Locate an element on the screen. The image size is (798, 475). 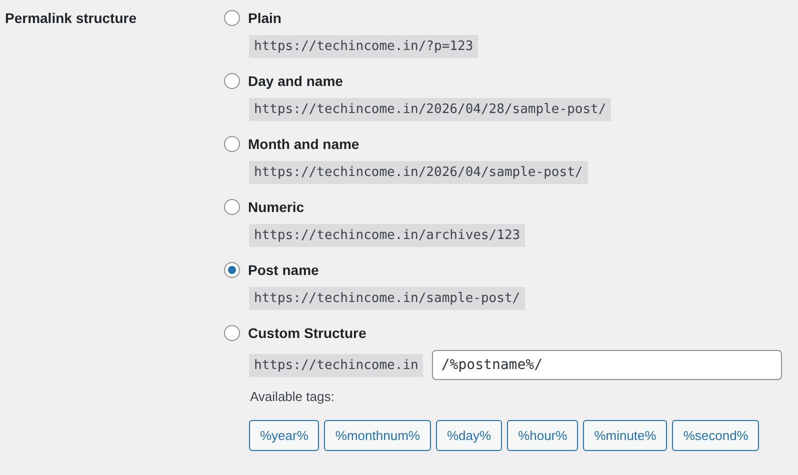
tag-button: %minute% is located at coordinates (625, 435).